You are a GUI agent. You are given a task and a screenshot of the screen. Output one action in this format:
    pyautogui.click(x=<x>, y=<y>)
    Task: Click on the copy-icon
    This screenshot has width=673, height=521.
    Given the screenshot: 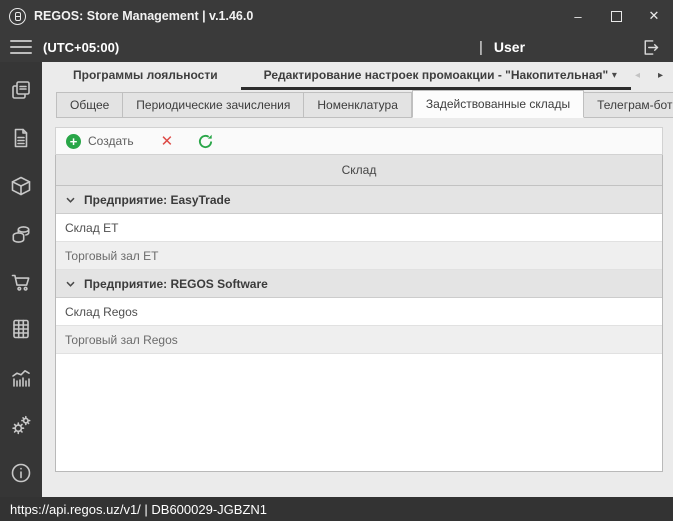 What is the action you would take?
    pyautogui.click(x=21, y=90)
    